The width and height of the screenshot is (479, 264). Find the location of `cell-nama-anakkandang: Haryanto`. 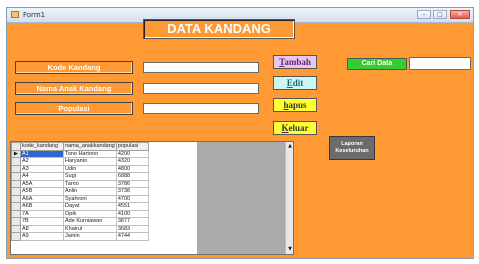

cell-nama-anakkandang: Haryanto is located at coordinates (90, 161).